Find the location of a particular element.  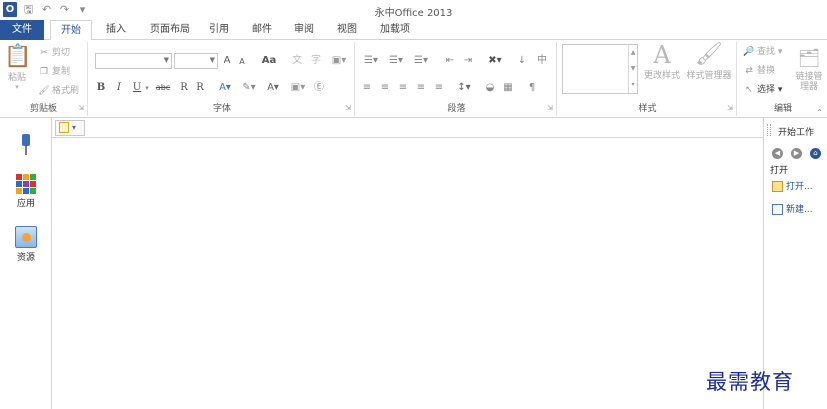

align-center-icon: ≡ is located at coordinates (385, 88).